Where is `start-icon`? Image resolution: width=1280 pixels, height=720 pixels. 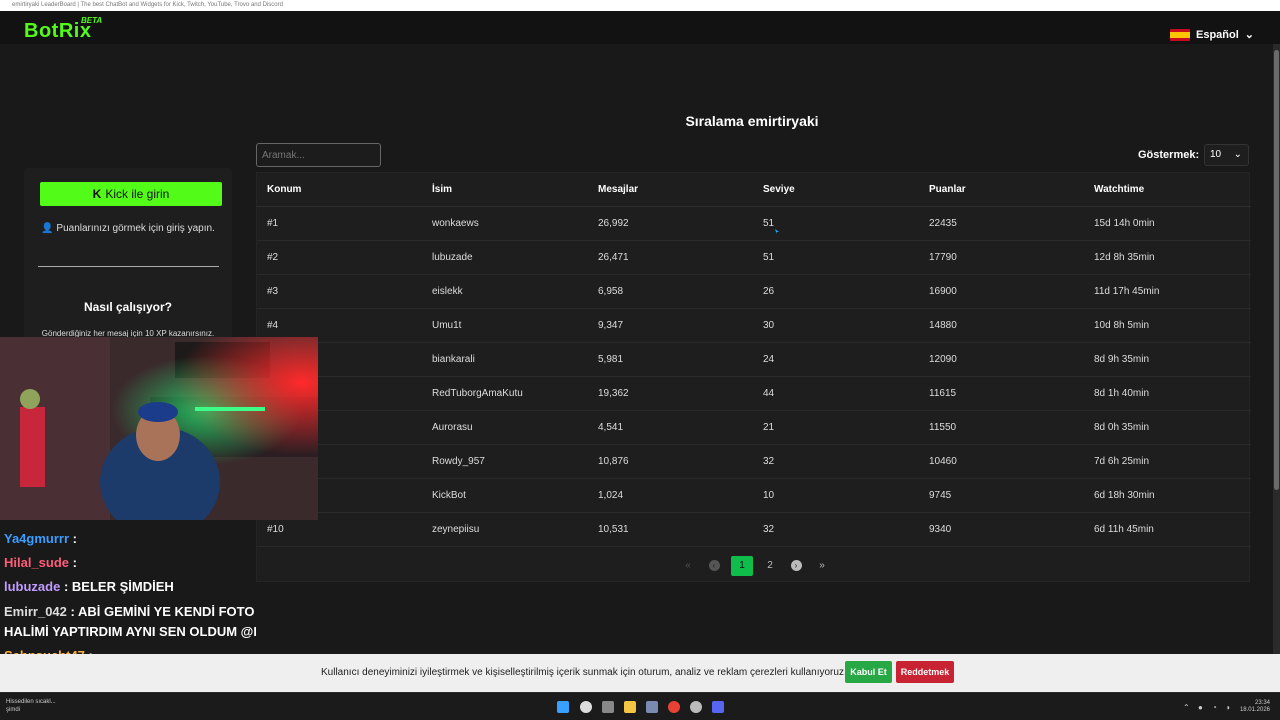
start-icon is located at coordinates (563, 707).